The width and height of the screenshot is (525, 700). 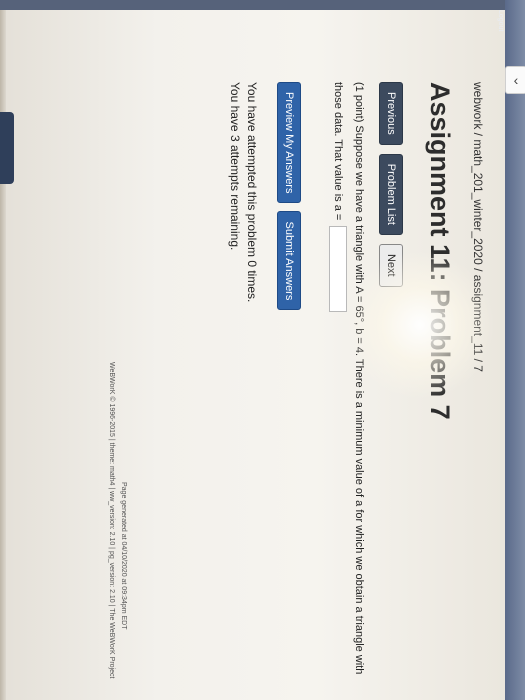 I want to click on logout-link: Logout, so click(x=497, y=20).